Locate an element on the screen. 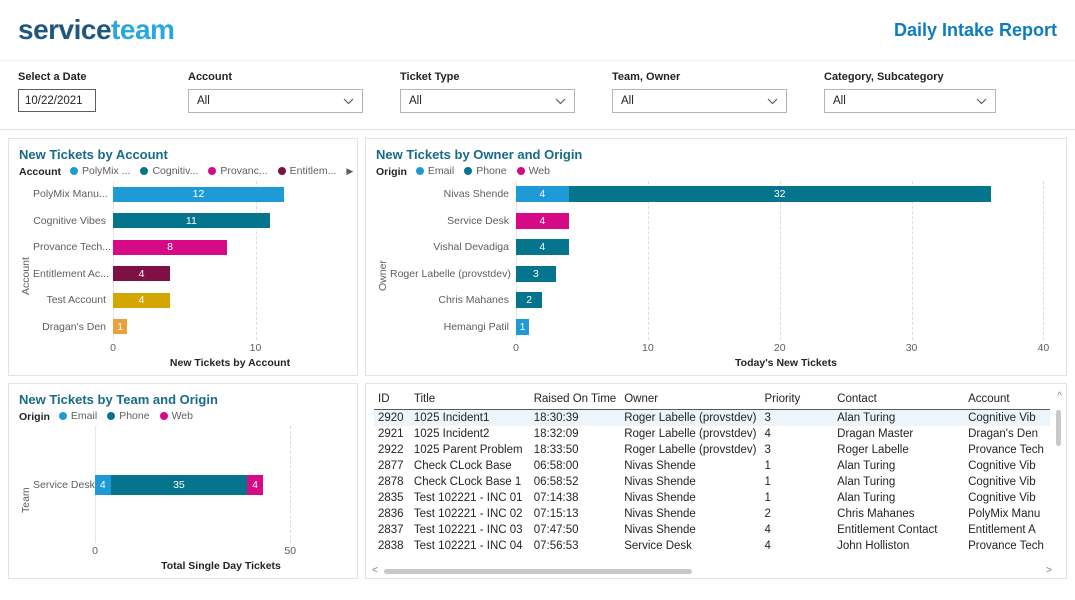  x-axis-title: New Tickets by Account is located at coordinates (230, 363).